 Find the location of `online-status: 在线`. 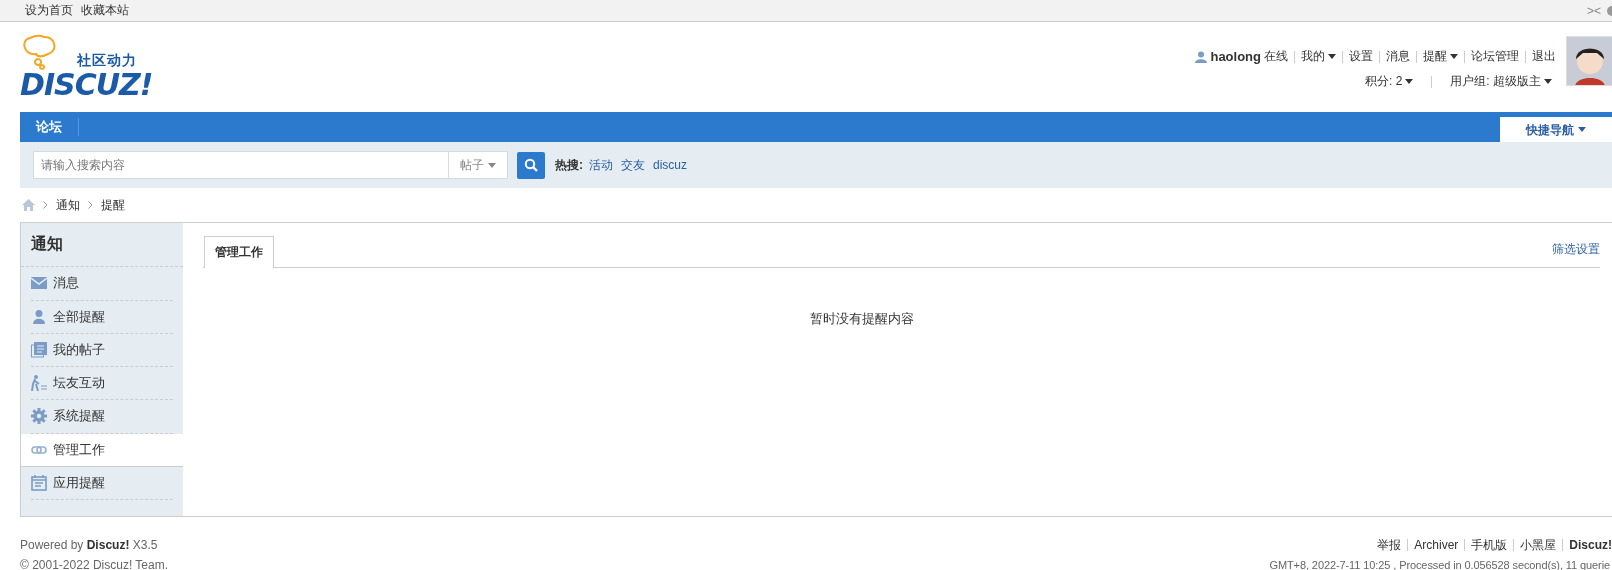

online-status: 在线 is located at coordinates (1276, 56).